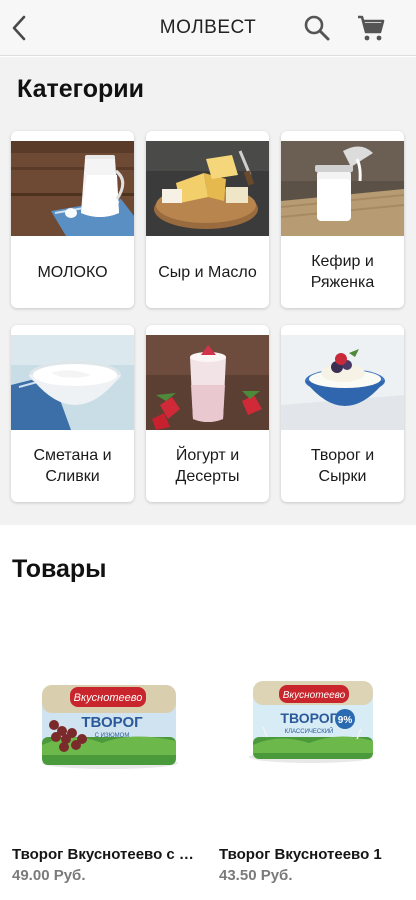 The height and width of the screenshot is (900, 416). I want to click on category-card-sour-cream: Сметана и Сливки, so click(72, 413).